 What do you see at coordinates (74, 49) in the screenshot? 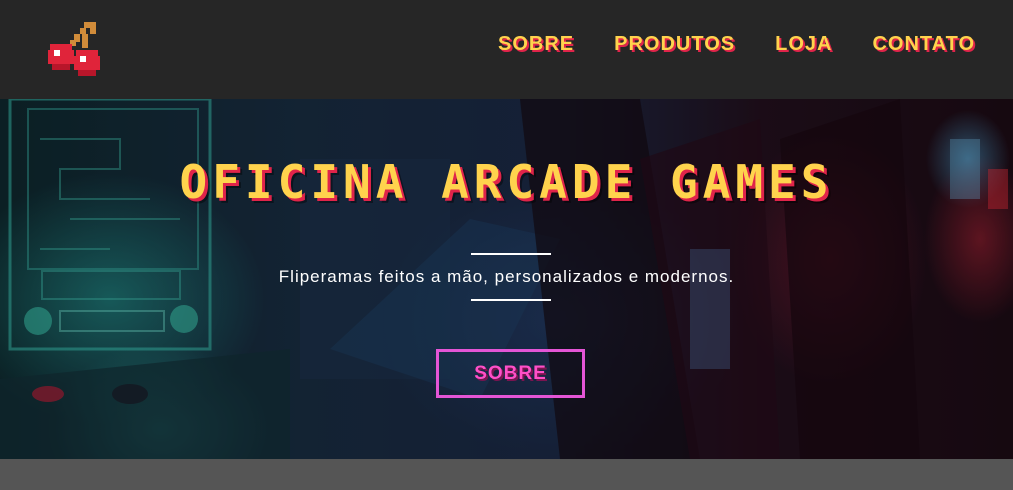
I see `cherry-icon` at bounding box center [74, 49].